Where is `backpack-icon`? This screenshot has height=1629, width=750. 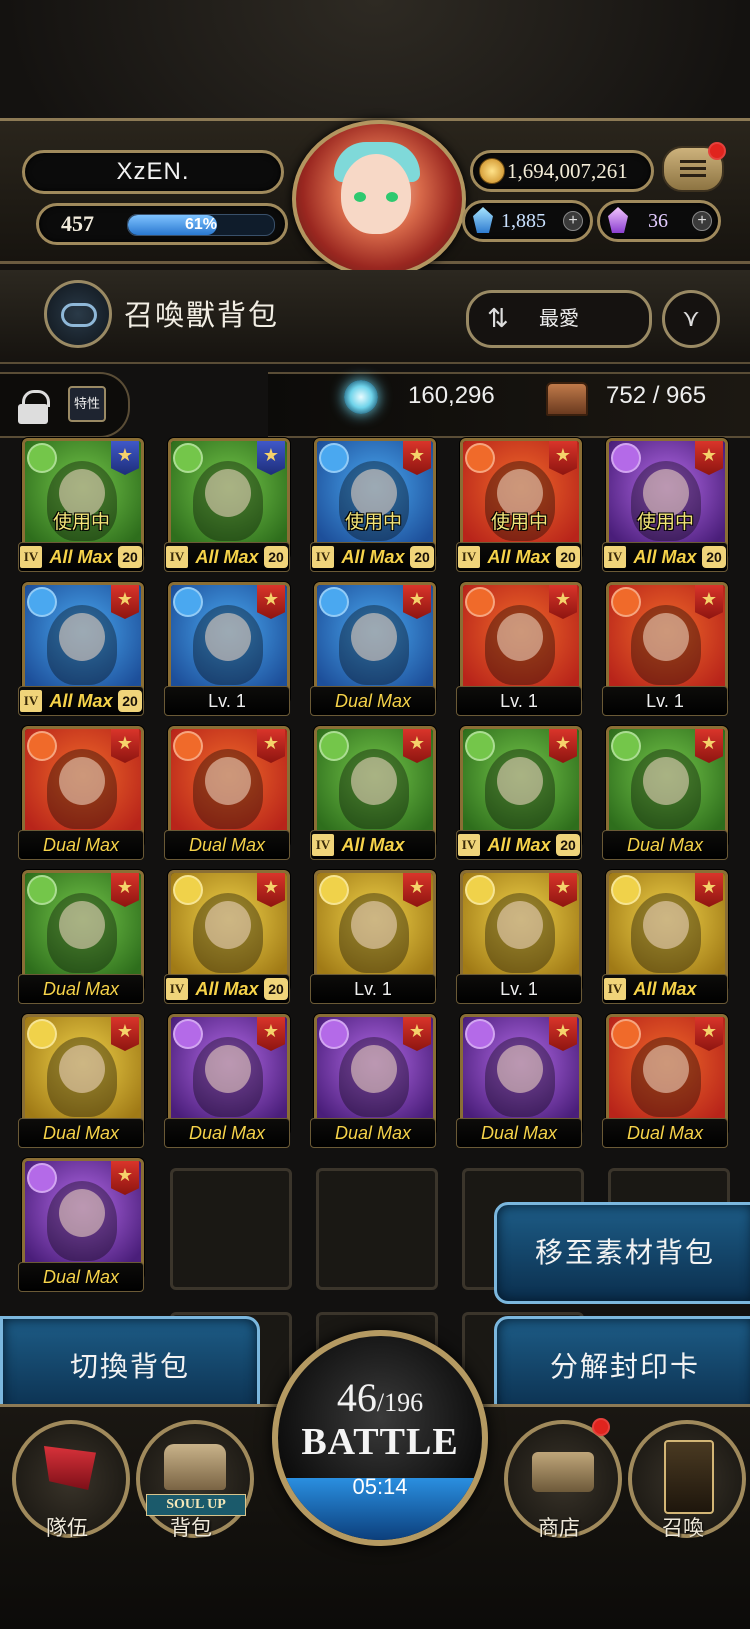
backpack-icon is located at coordinates (195, 1467).